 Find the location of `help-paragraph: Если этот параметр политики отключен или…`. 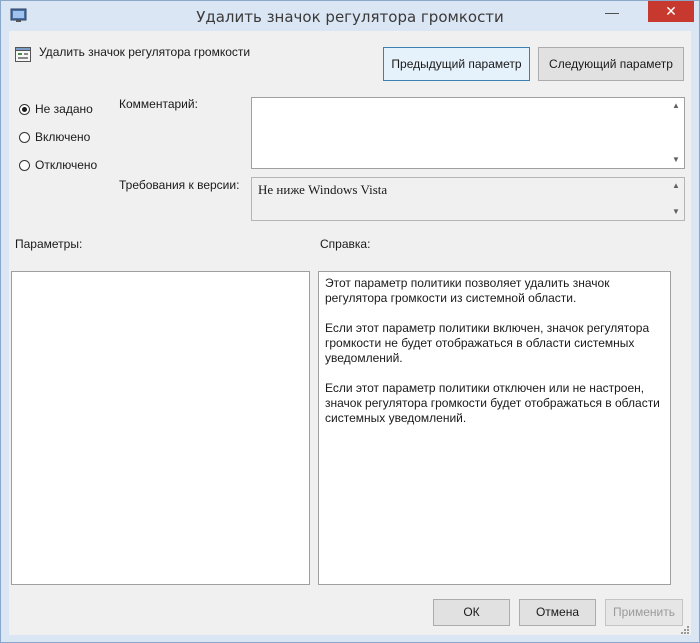

help-paragraph: Если этот параметр политики отключен или… is located at coordinates (492, 403).